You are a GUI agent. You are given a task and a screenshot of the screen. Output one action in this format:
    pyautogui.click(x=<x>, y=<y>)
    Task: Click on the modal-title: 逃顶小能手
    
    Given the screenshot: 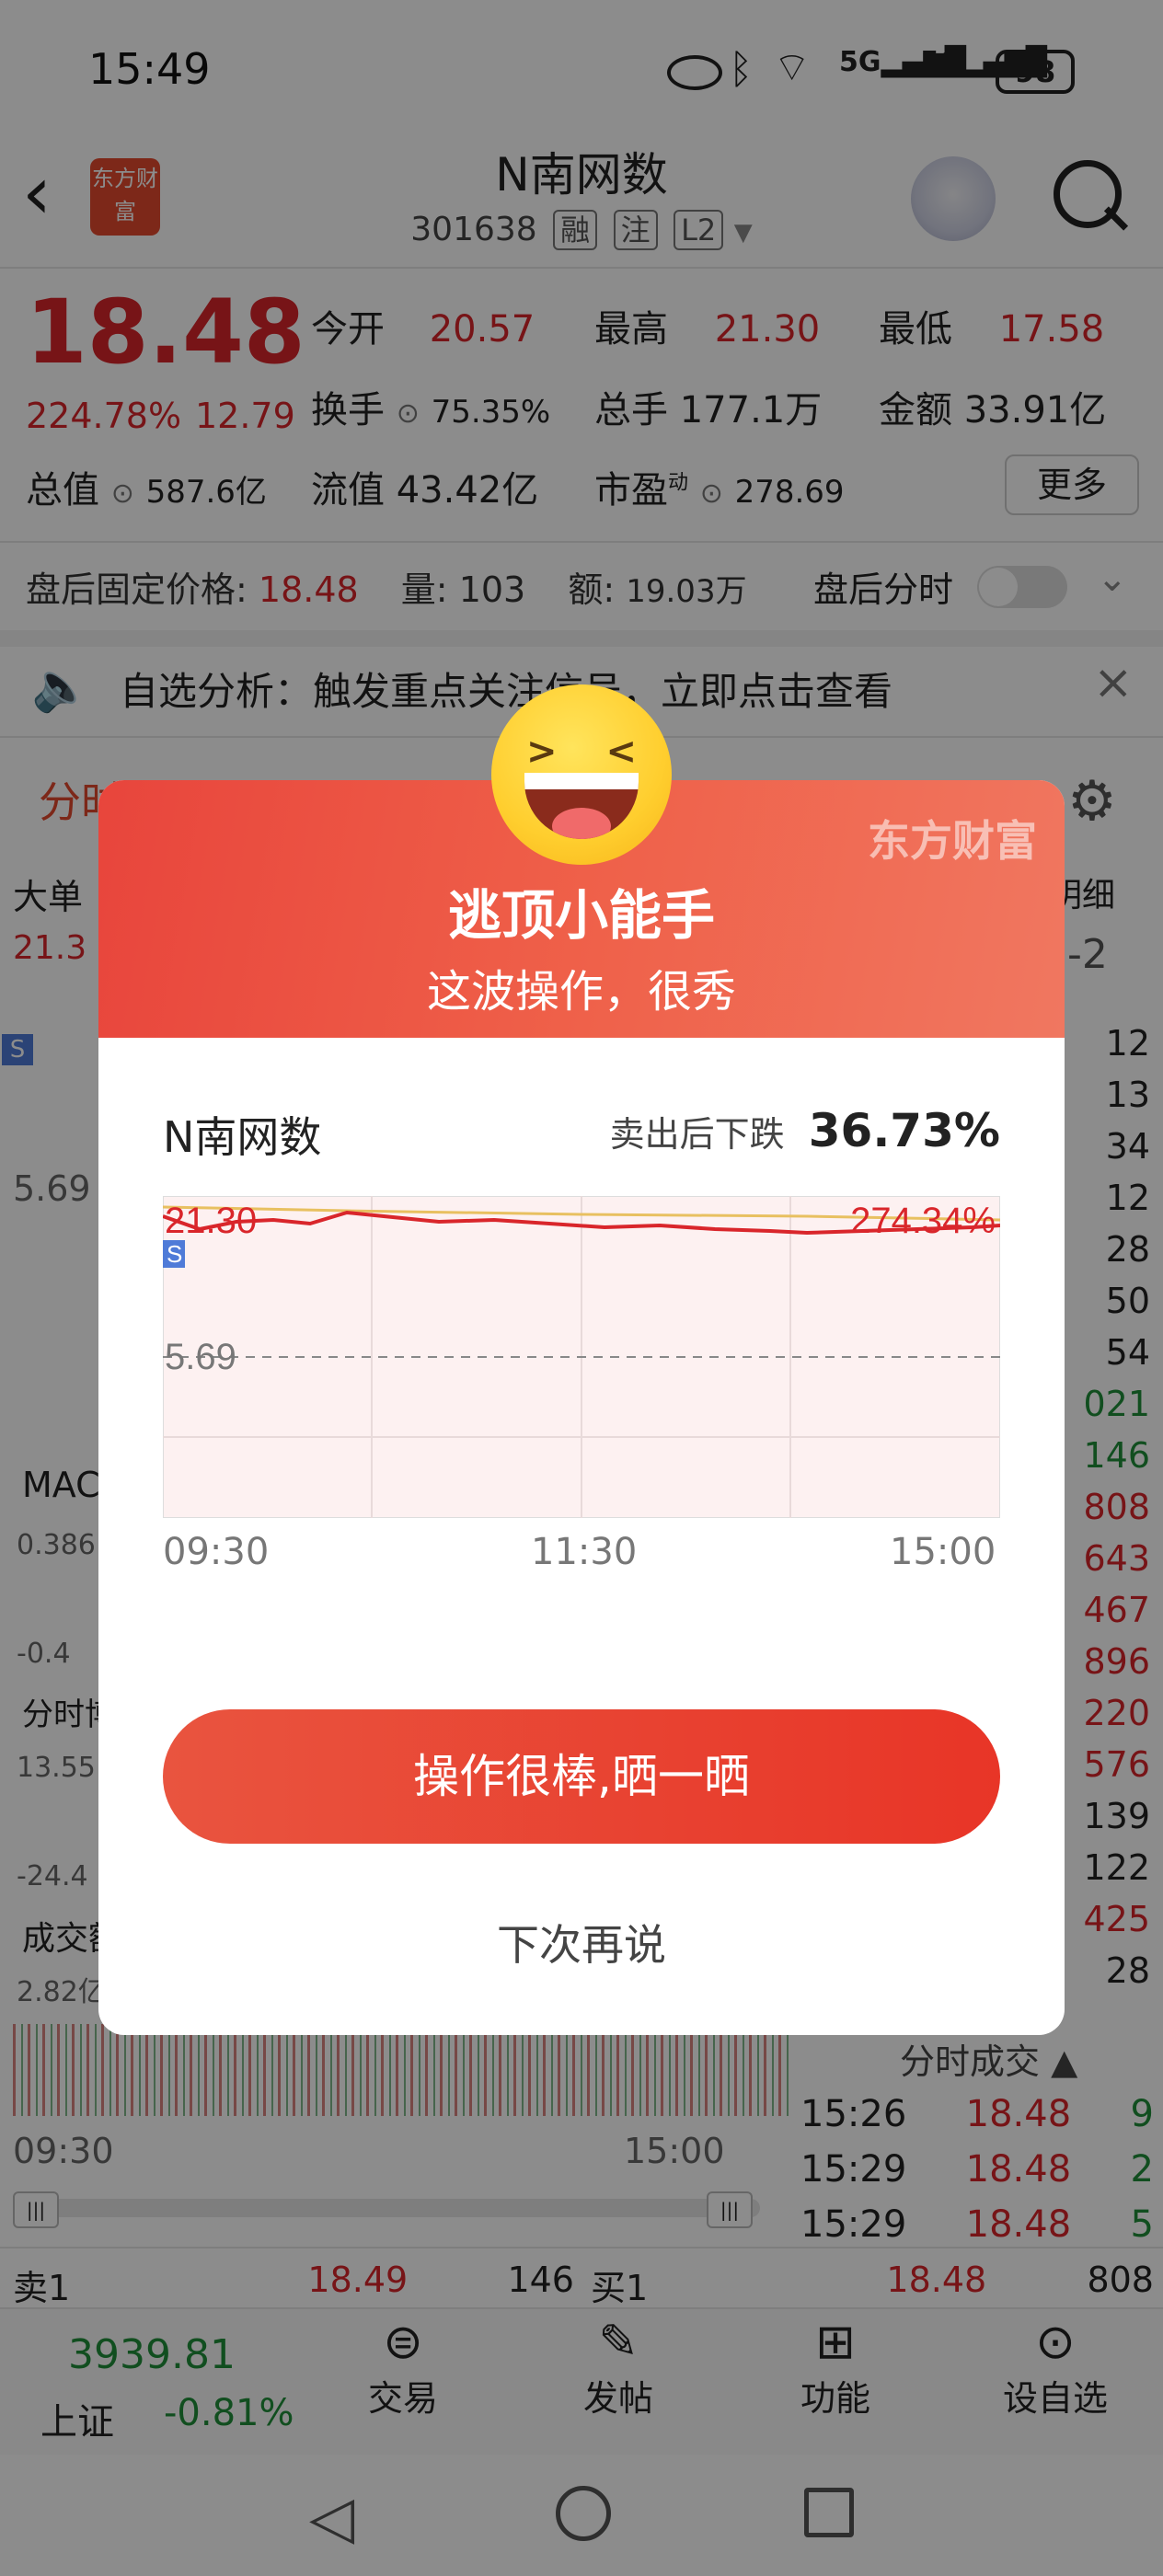 What is the action you would take?
    pyautogui.click(x=581, y=915)
    